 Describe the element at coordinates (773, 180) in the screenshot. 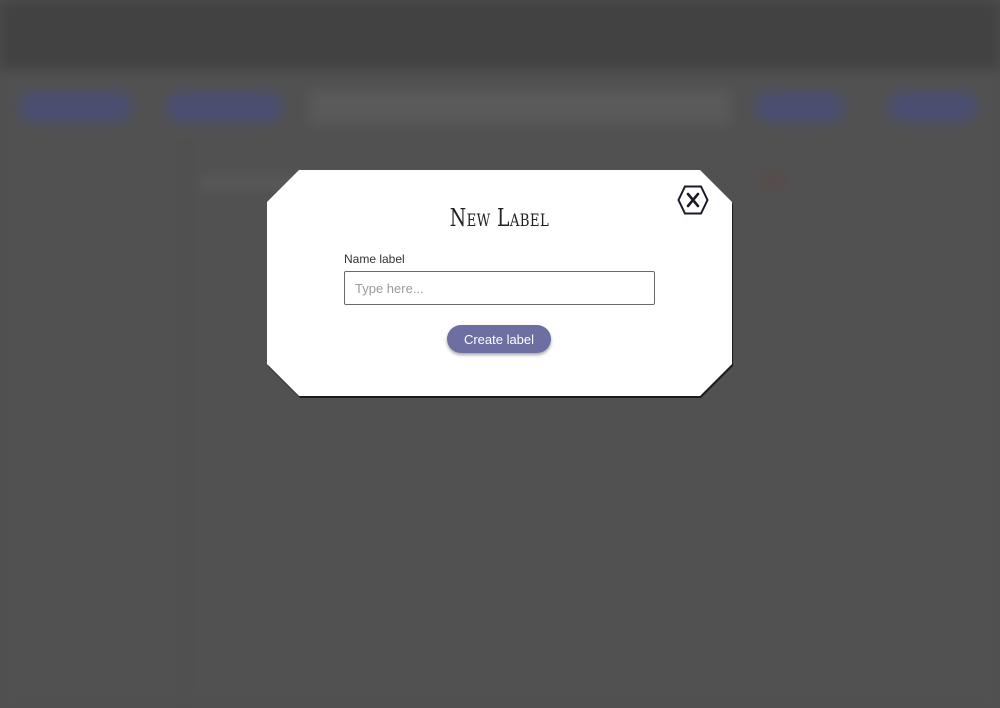

I see `background-badge` at that location.